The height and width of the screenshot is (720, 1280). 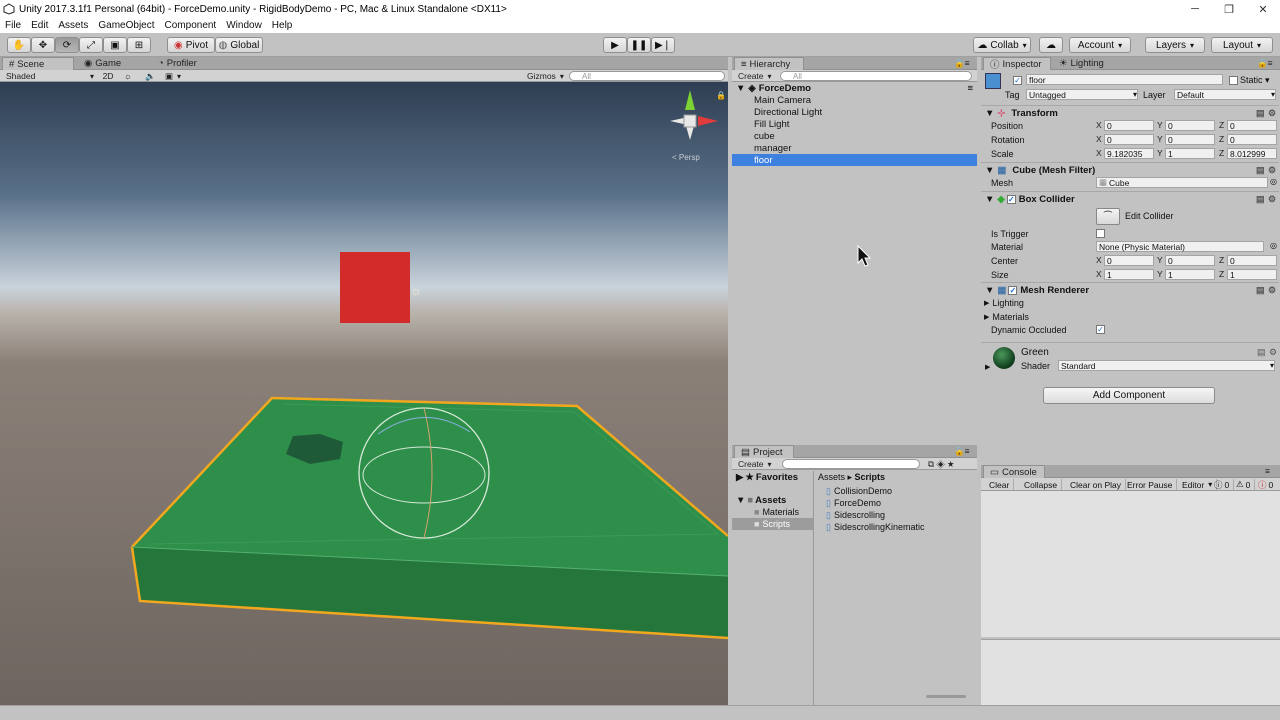 What do you see at coordinates (1150, 484) in the screenshot?
I see `console-error-pause-button: Error Pause` at bounding box center [1150, 484].